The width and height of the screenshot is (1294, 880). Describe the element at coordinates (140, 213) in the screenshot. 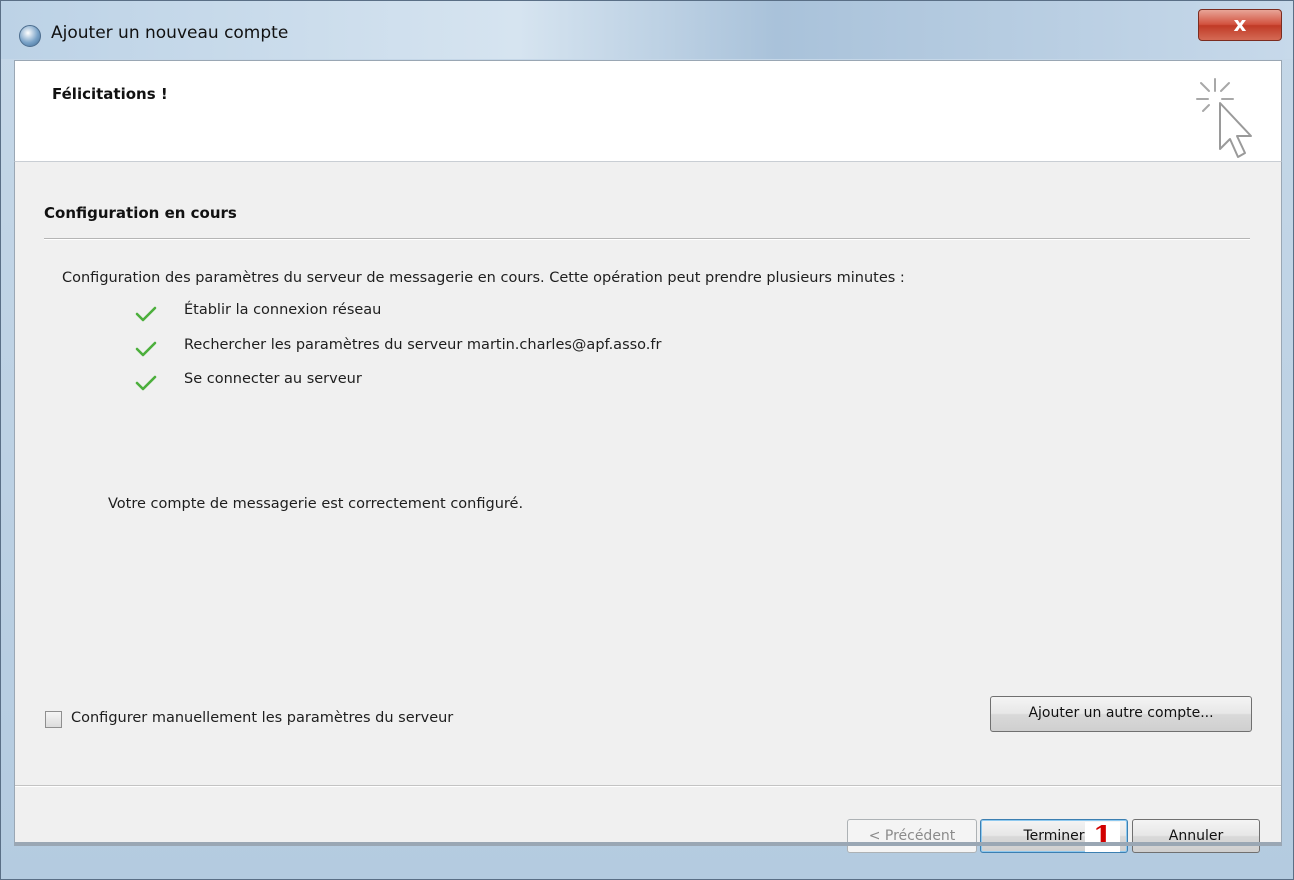

I see `section-title: Configuration en cours` at that location.